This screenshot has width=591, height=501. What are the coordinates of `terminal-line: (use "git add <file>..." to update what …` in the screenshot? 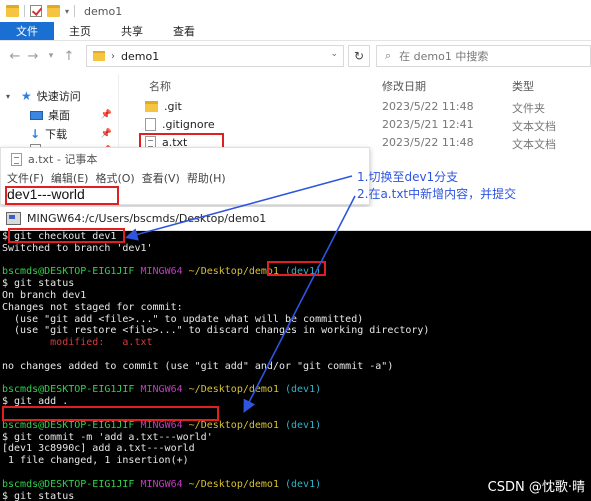 It's located at (296, 320).